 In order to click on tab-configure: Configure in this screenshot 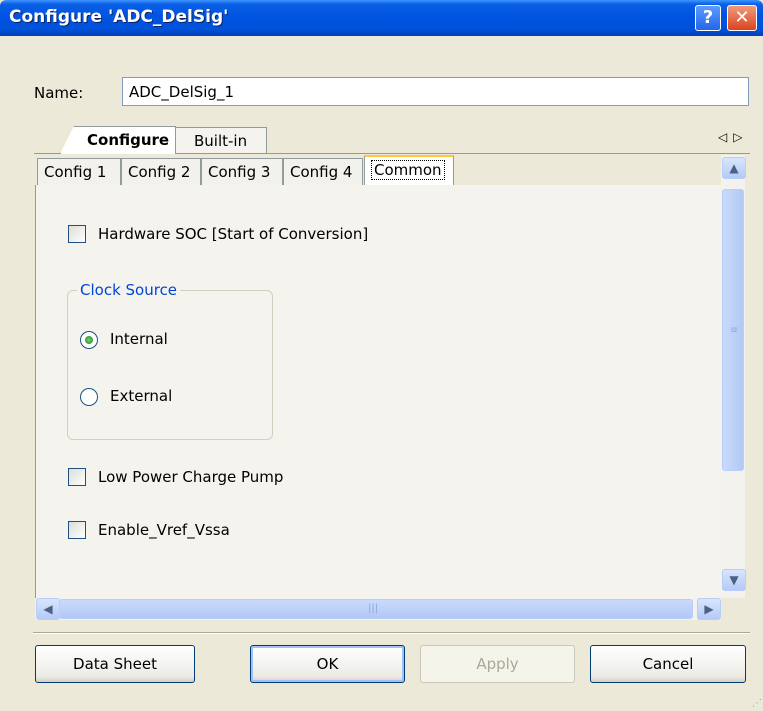, I will do `click(118, 140)`.